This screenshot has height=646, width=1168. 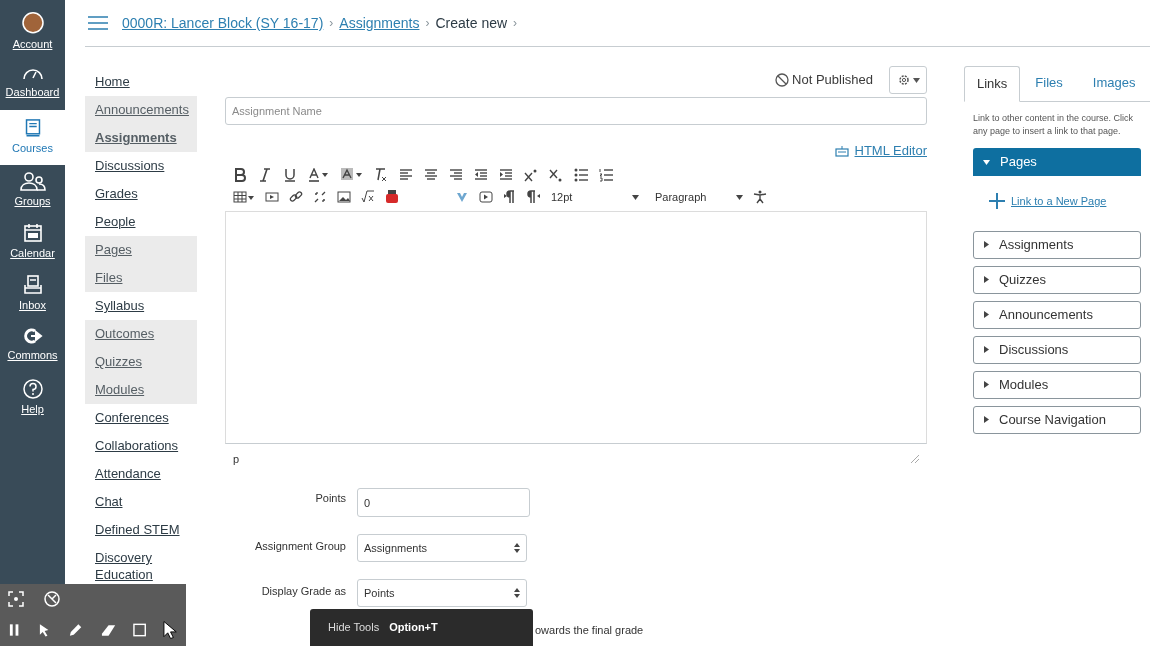 I want to click on course-nav-link: Announcements, so click(x=141, y=110).